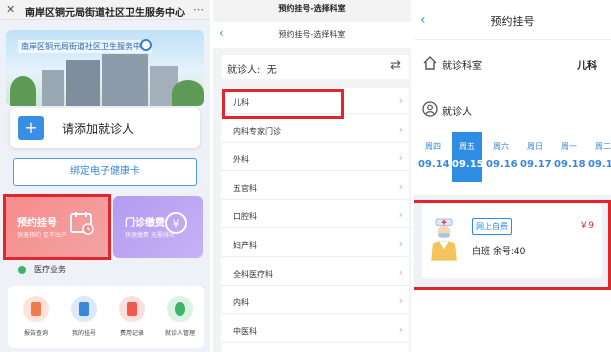 The height and width of the screenshot is (352, 611). I want to click on payment-tile: 门诊缴费 快速缴费 无需排队 ¥, so click(158, 227).